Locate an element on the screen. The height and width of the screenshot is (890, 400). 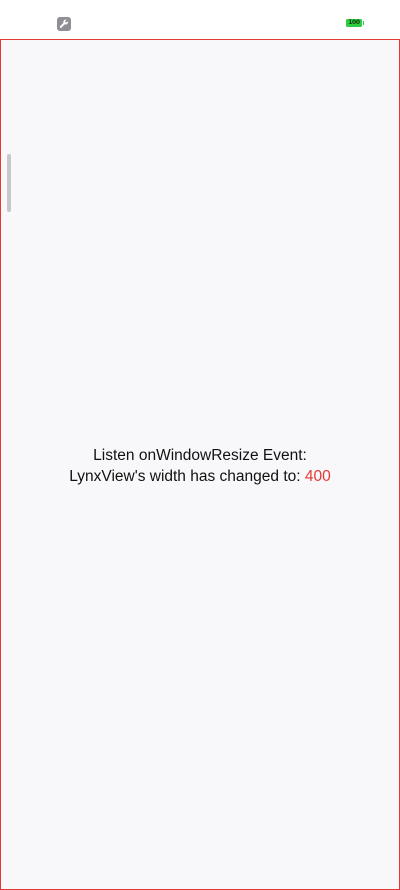
width-label: LynxView's width has changed to: is located at coordinates (187, 476).